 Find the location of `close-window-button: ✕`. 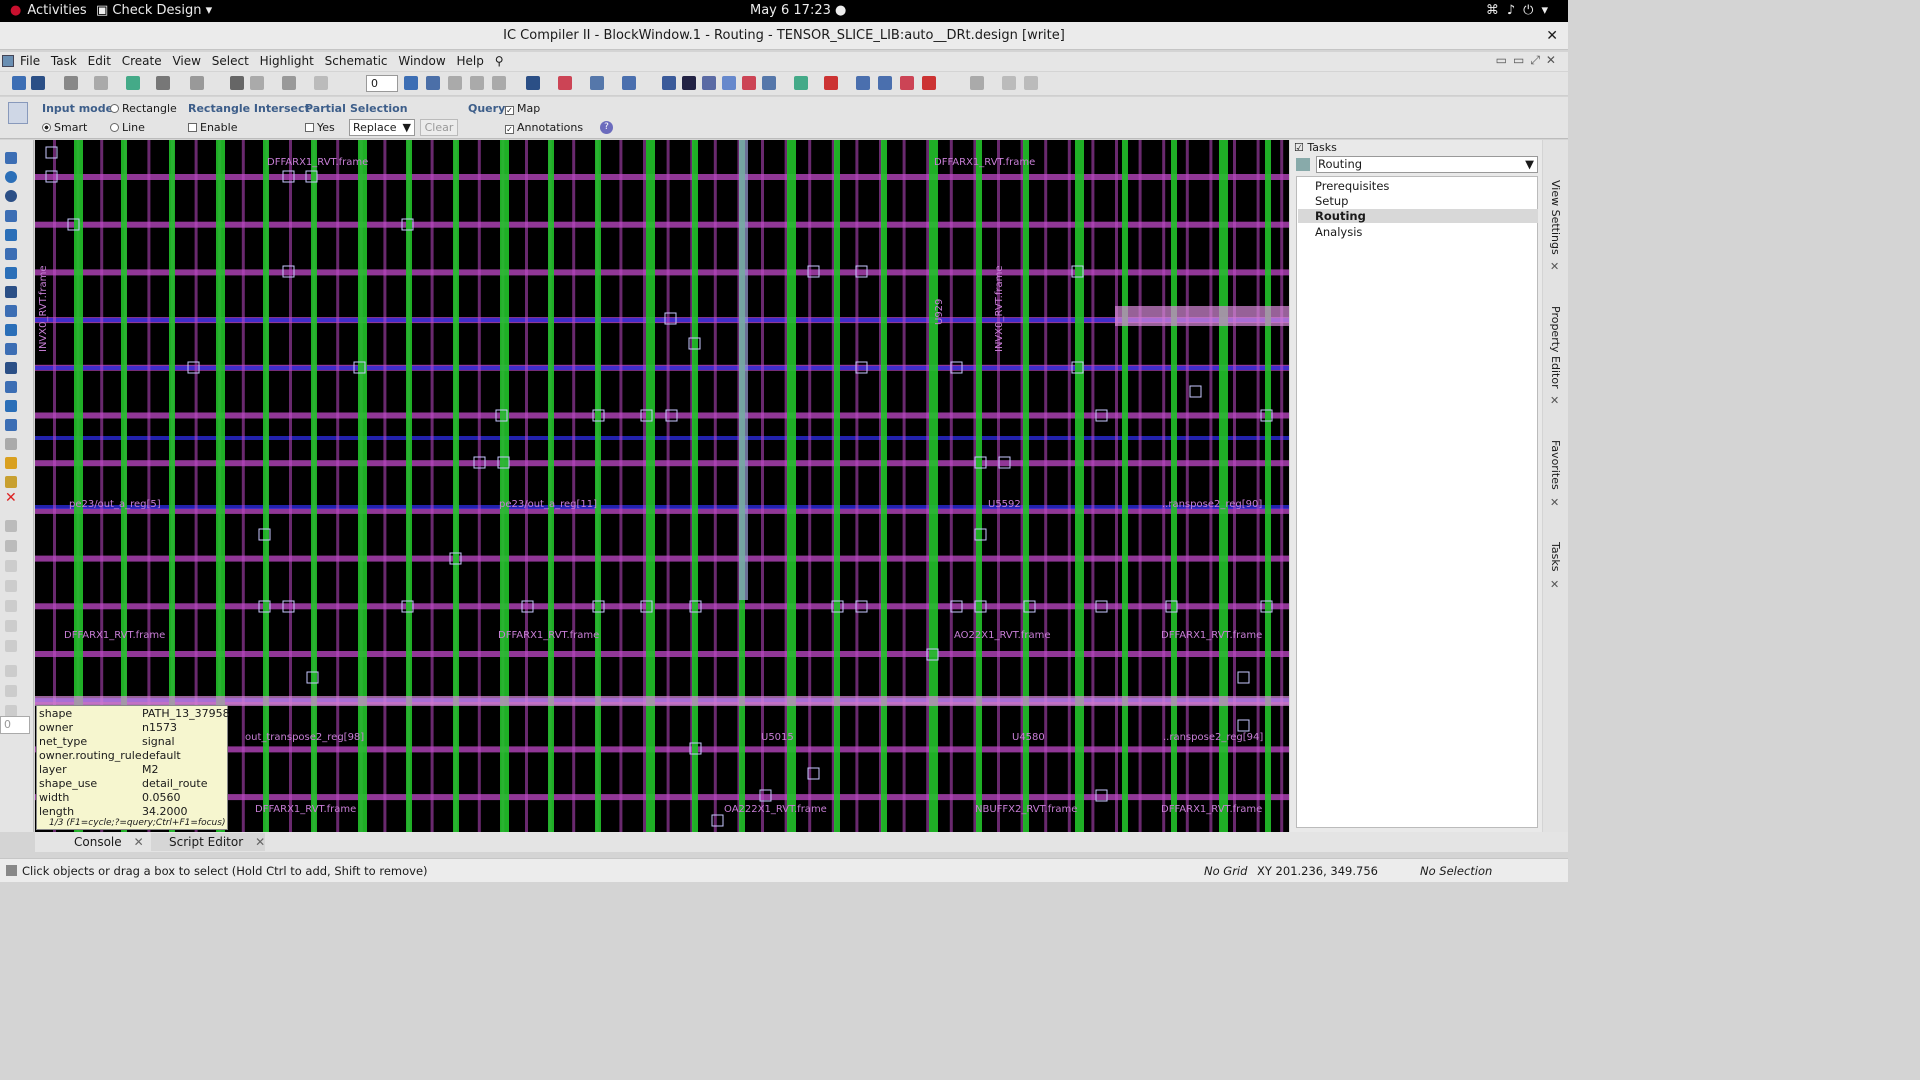

close-window-button: ✕ is located at coordinates (1552, 36).